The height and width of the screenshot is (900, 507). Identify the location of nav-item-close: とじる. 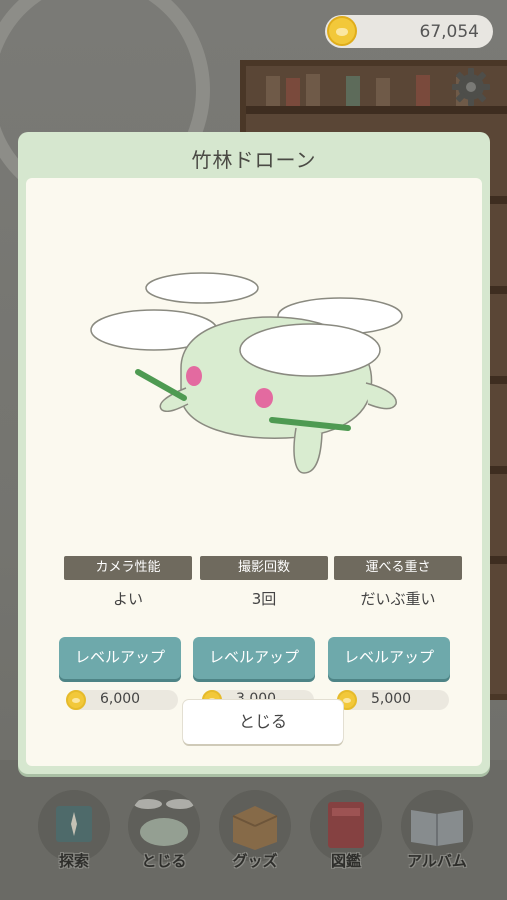
(164, 838).